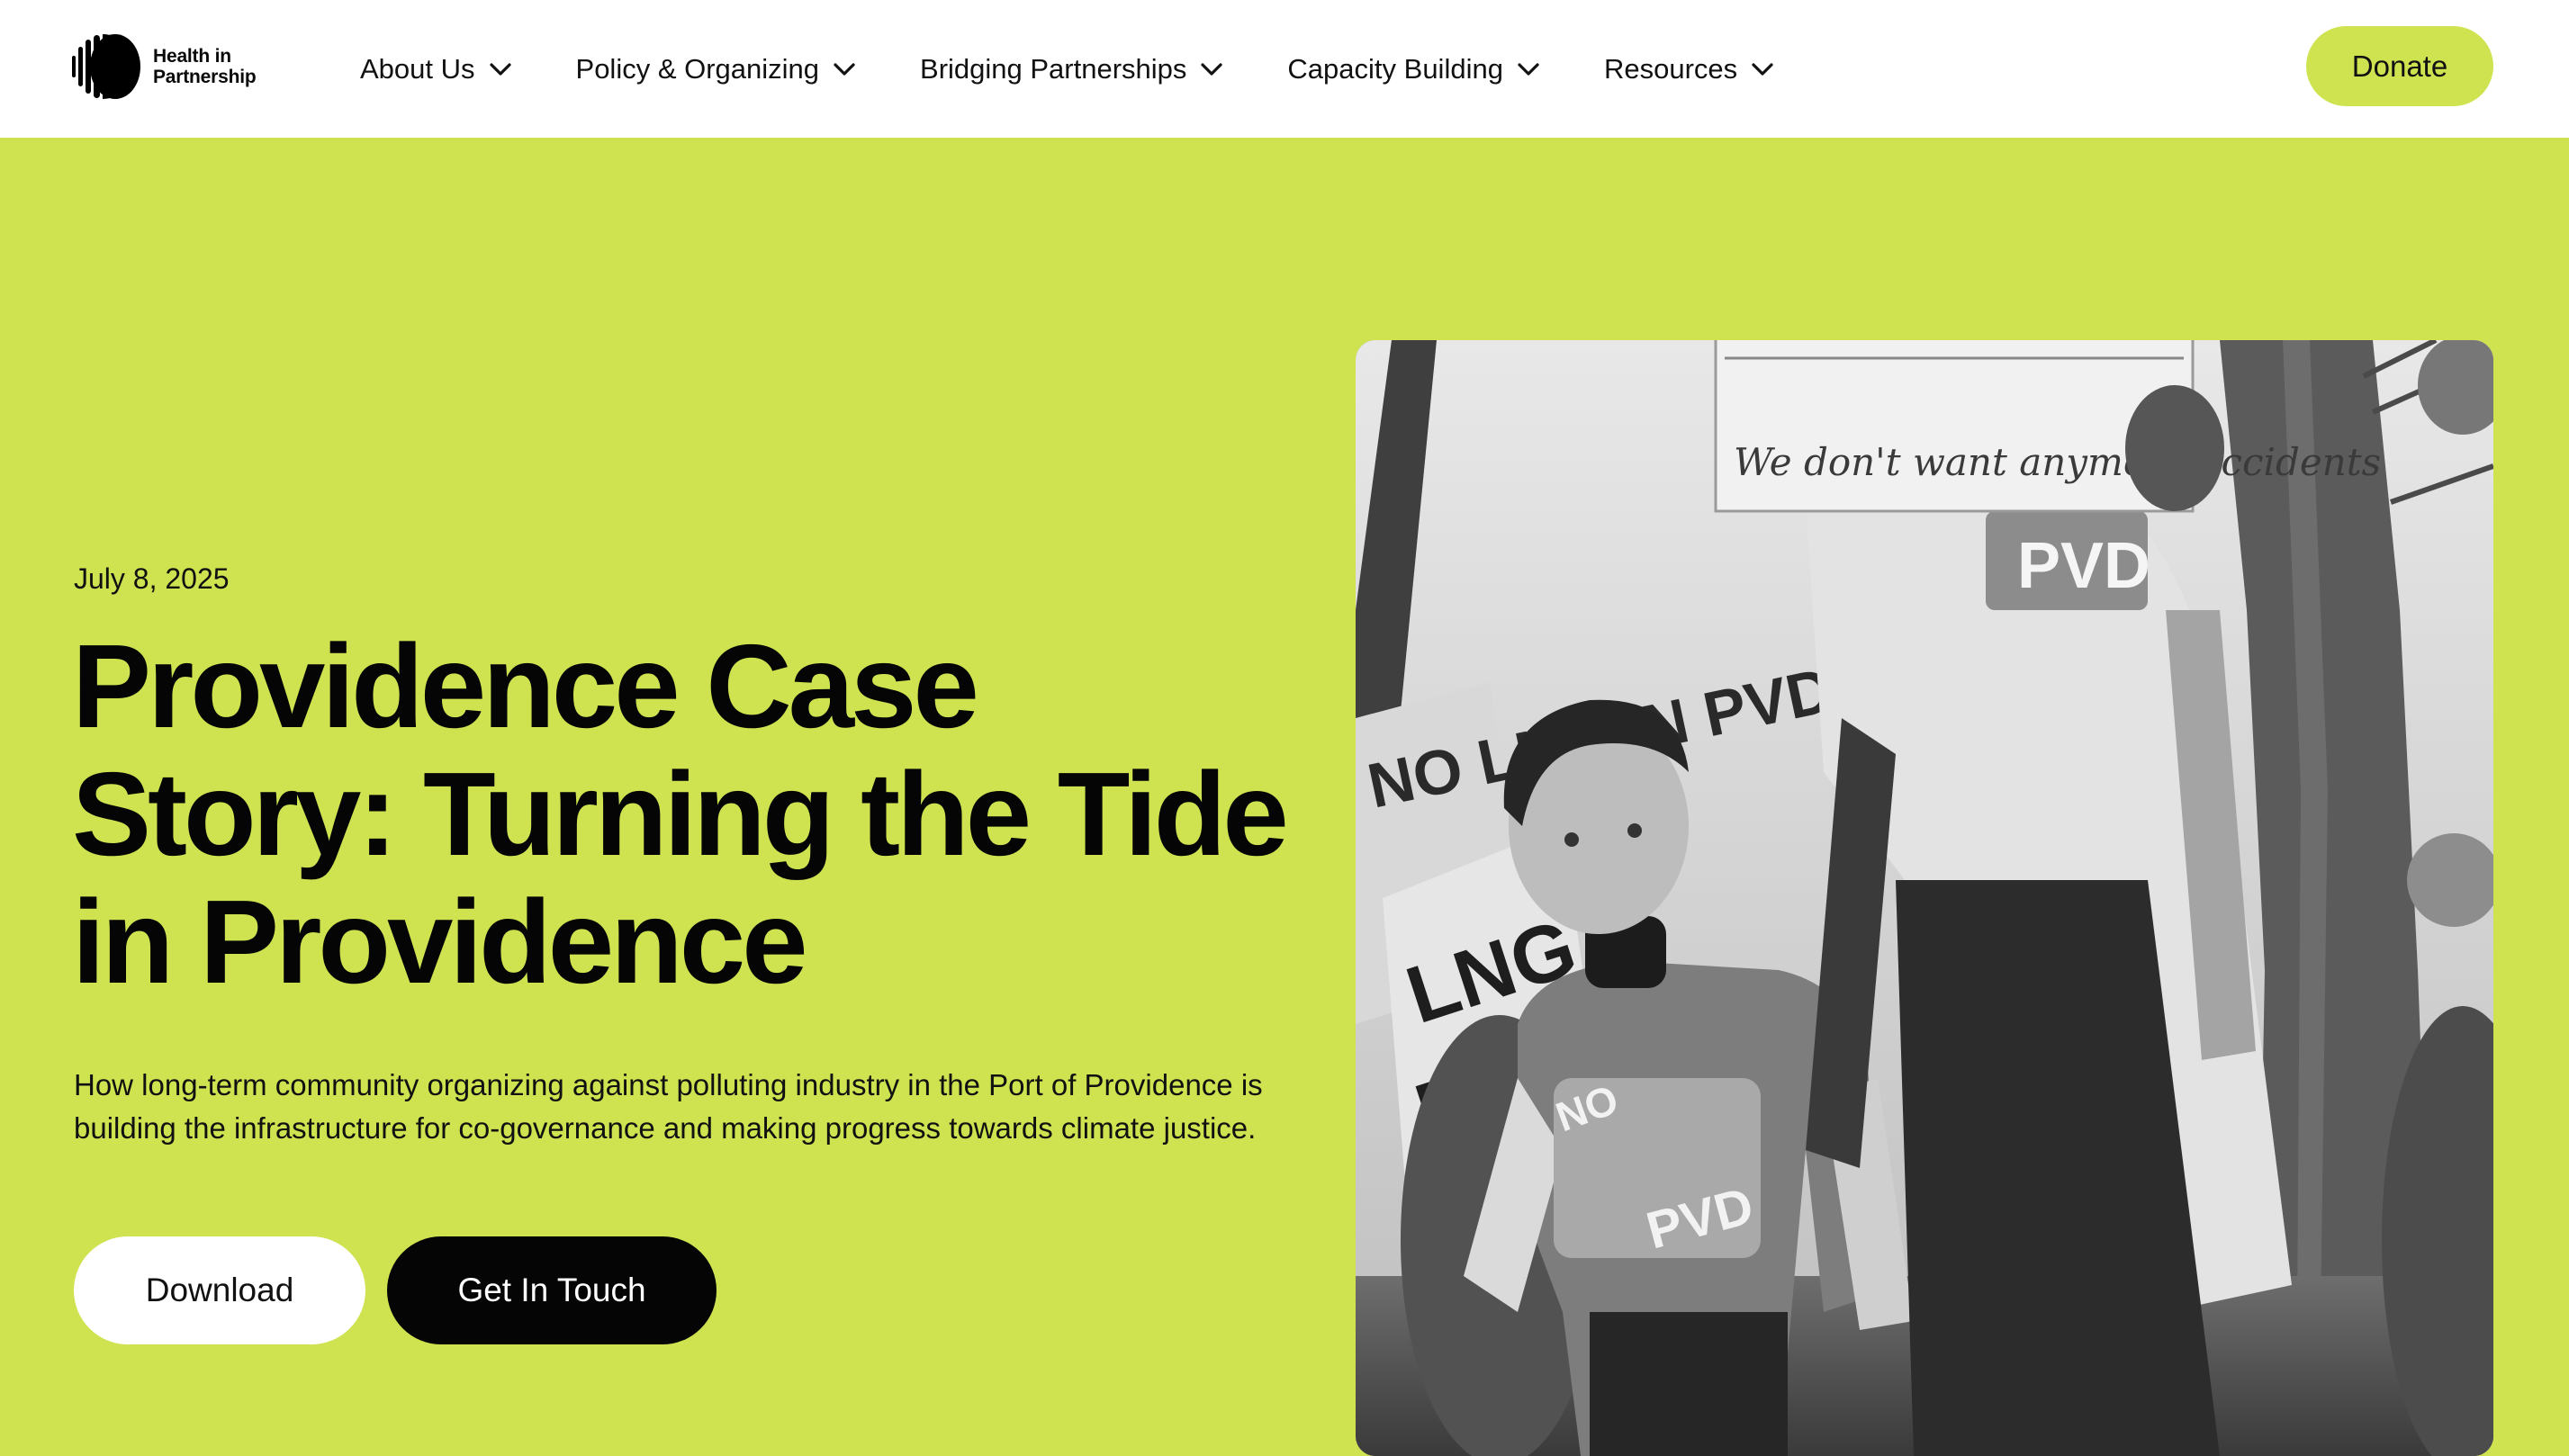 The image size is (2569, 1456). I want to click on get-in-touch-button: Get In Touch, so click(552, 1290).